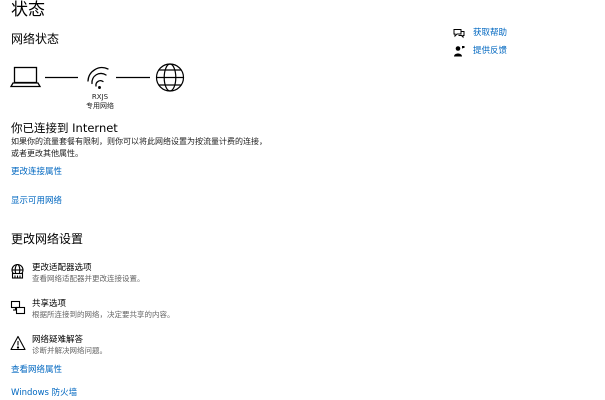  I want to click on feedback-person-icon, so click(459, 51).